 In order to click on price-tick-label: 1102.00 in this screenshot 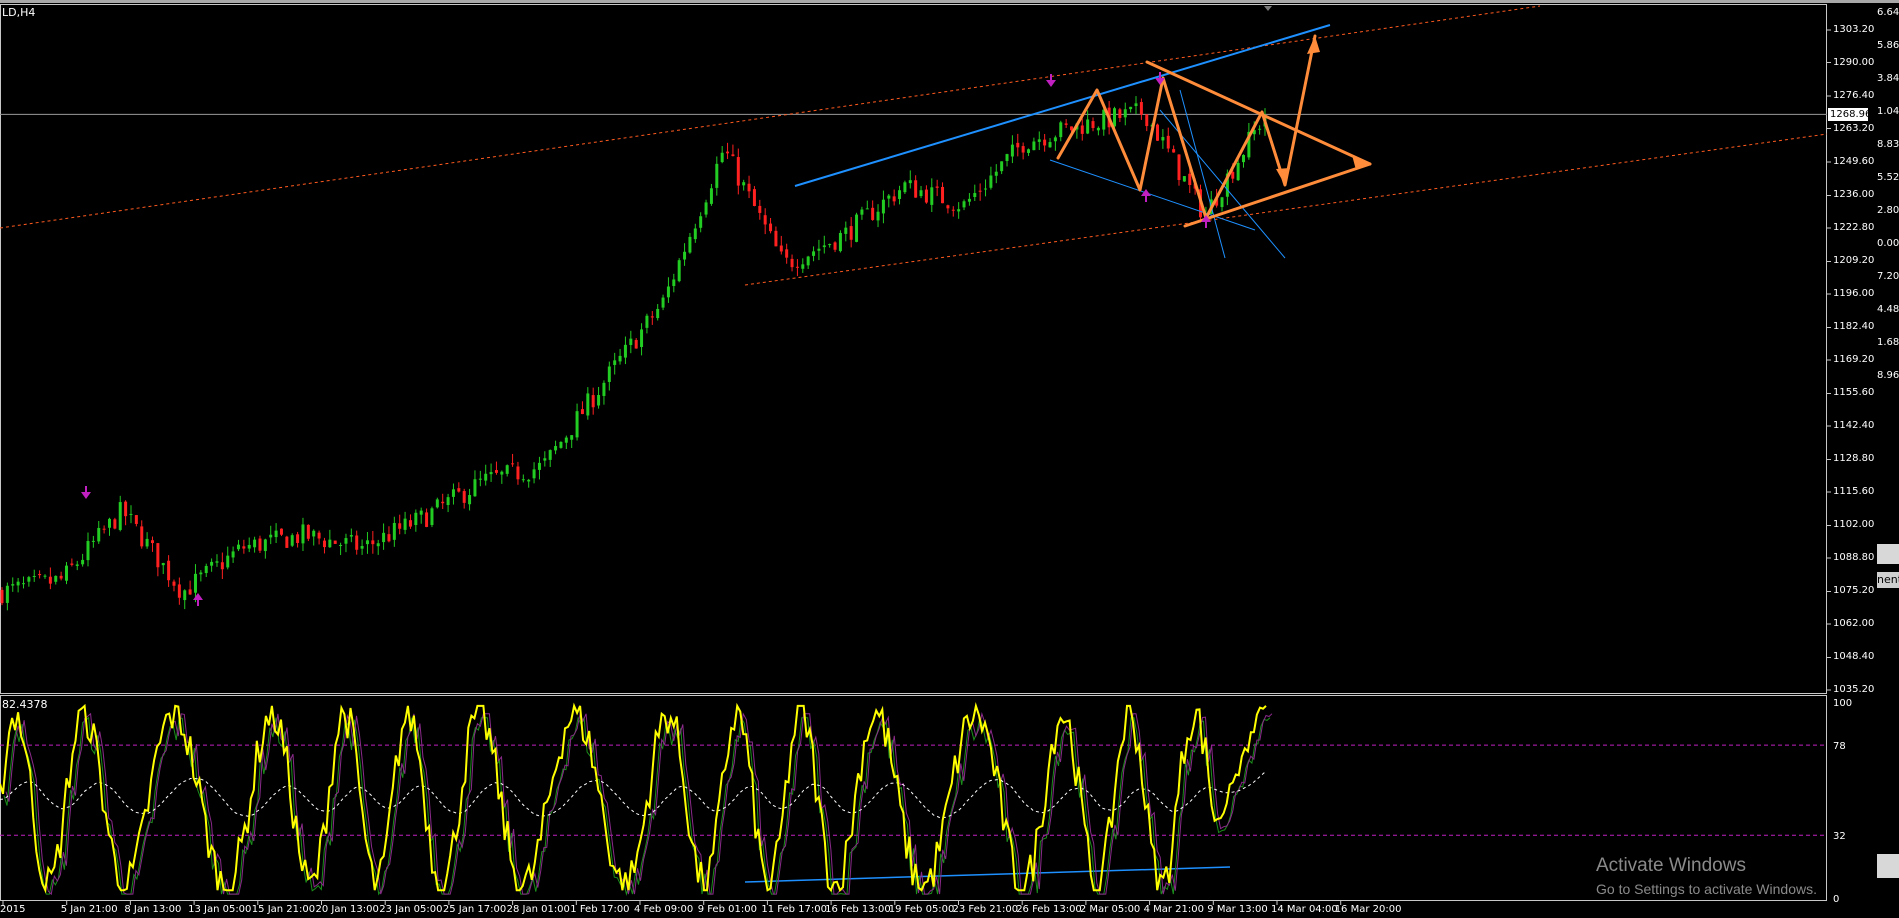, I will do `click(1854, 525)`.